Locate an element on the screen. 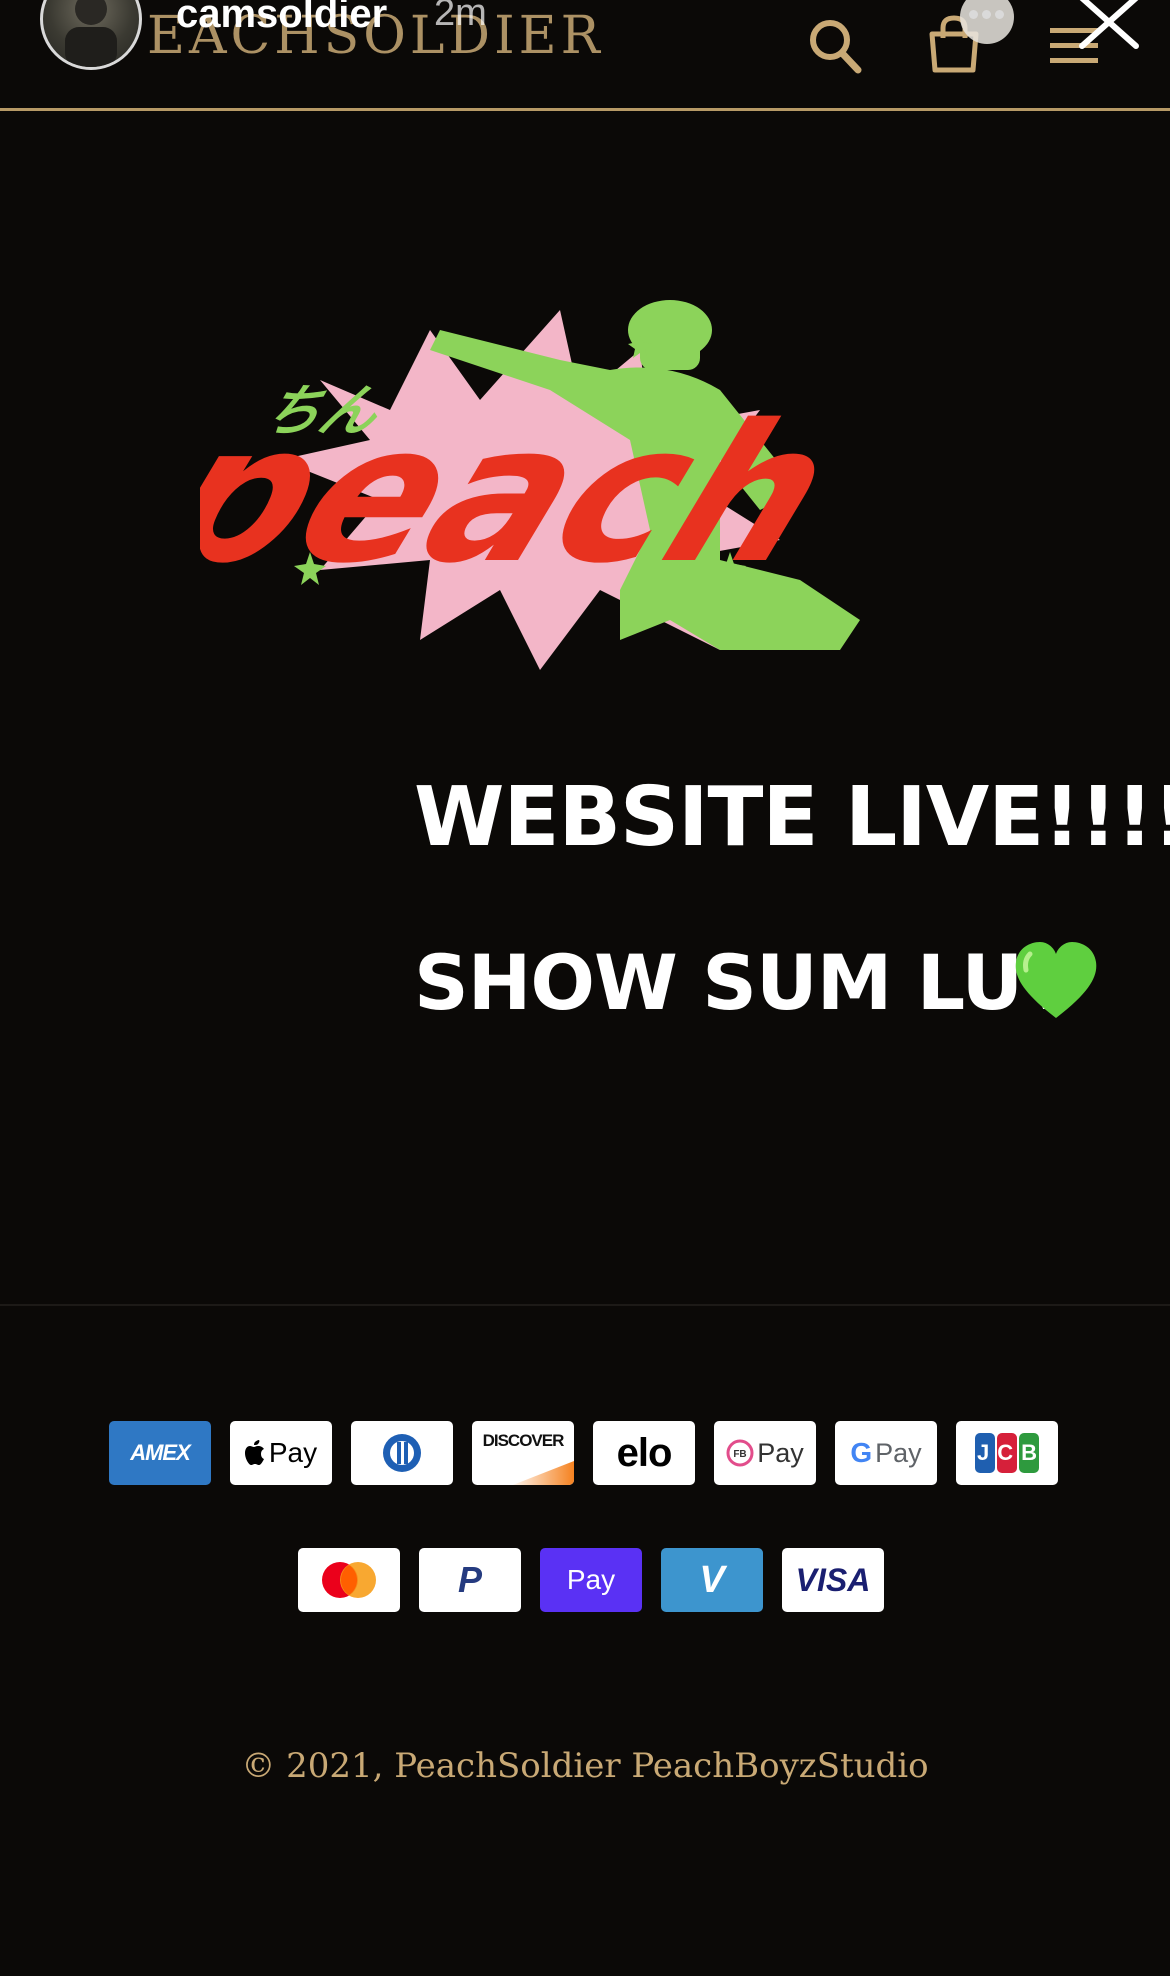 This screenshot has width=1170, height=1976. visa-icon: VISA is located at coordinates (833, 1580).